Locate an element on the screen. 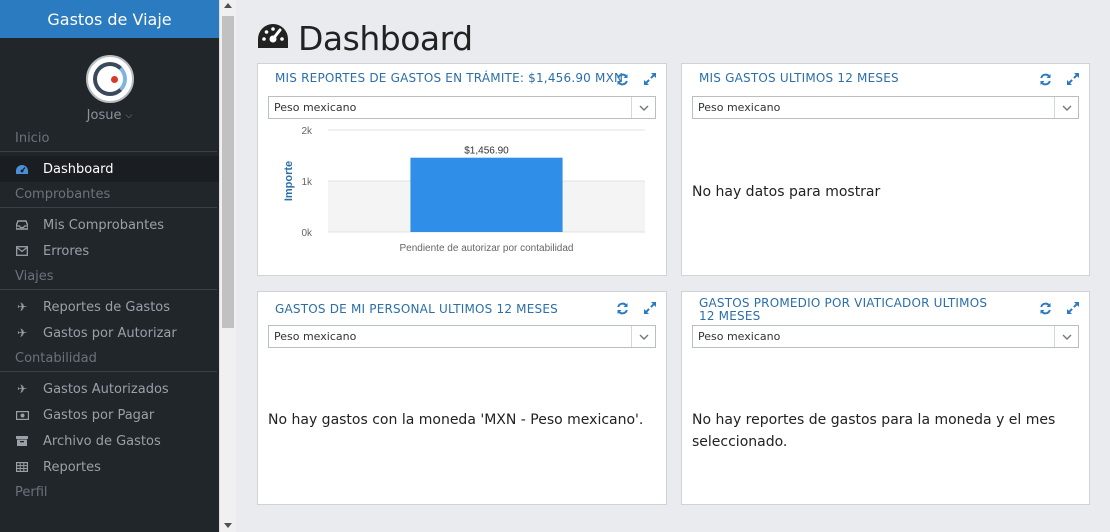 This screenshot has width=1110, height=532. y-axis-label: Importe is located at coordinates (289, 181).